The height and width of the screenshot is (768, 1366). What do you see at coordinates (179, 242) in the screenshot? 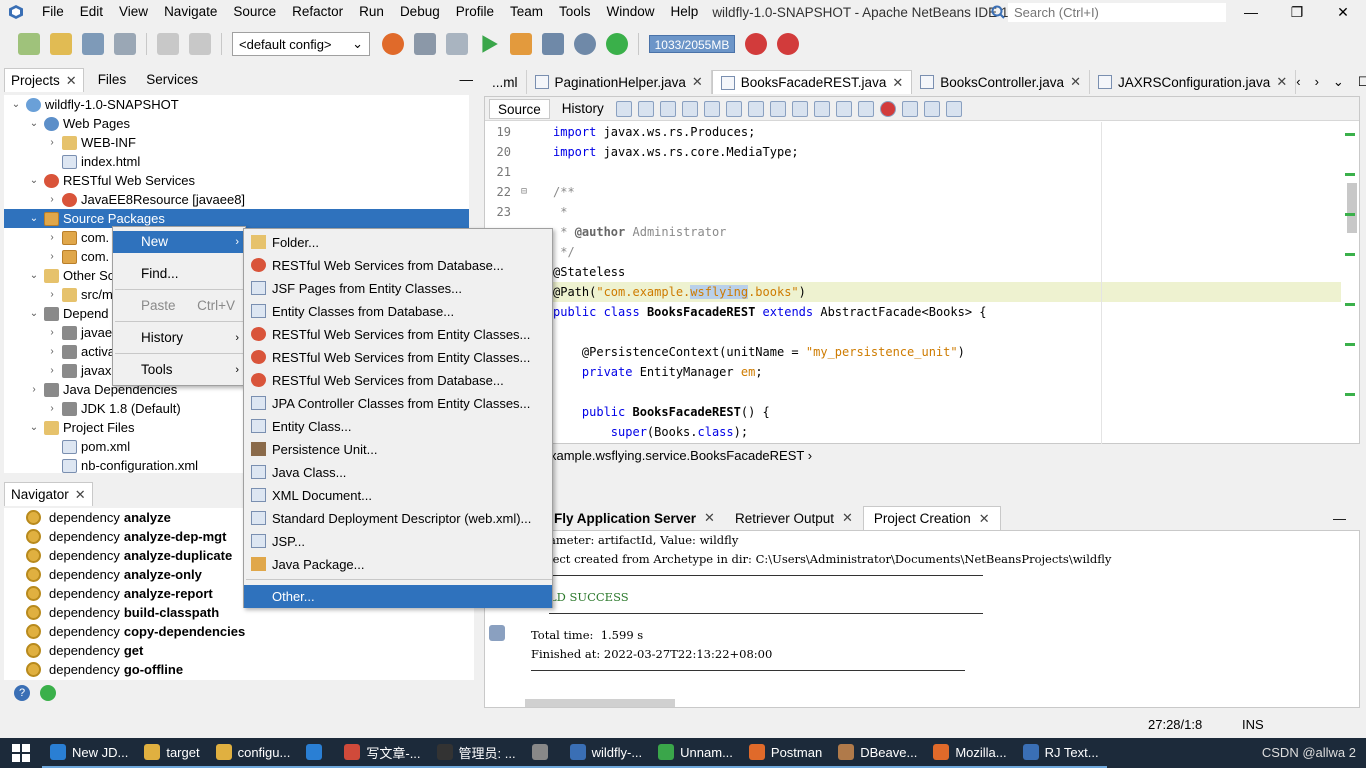
I see `menu-item-new: New ›` at bounding box center [179, 242].